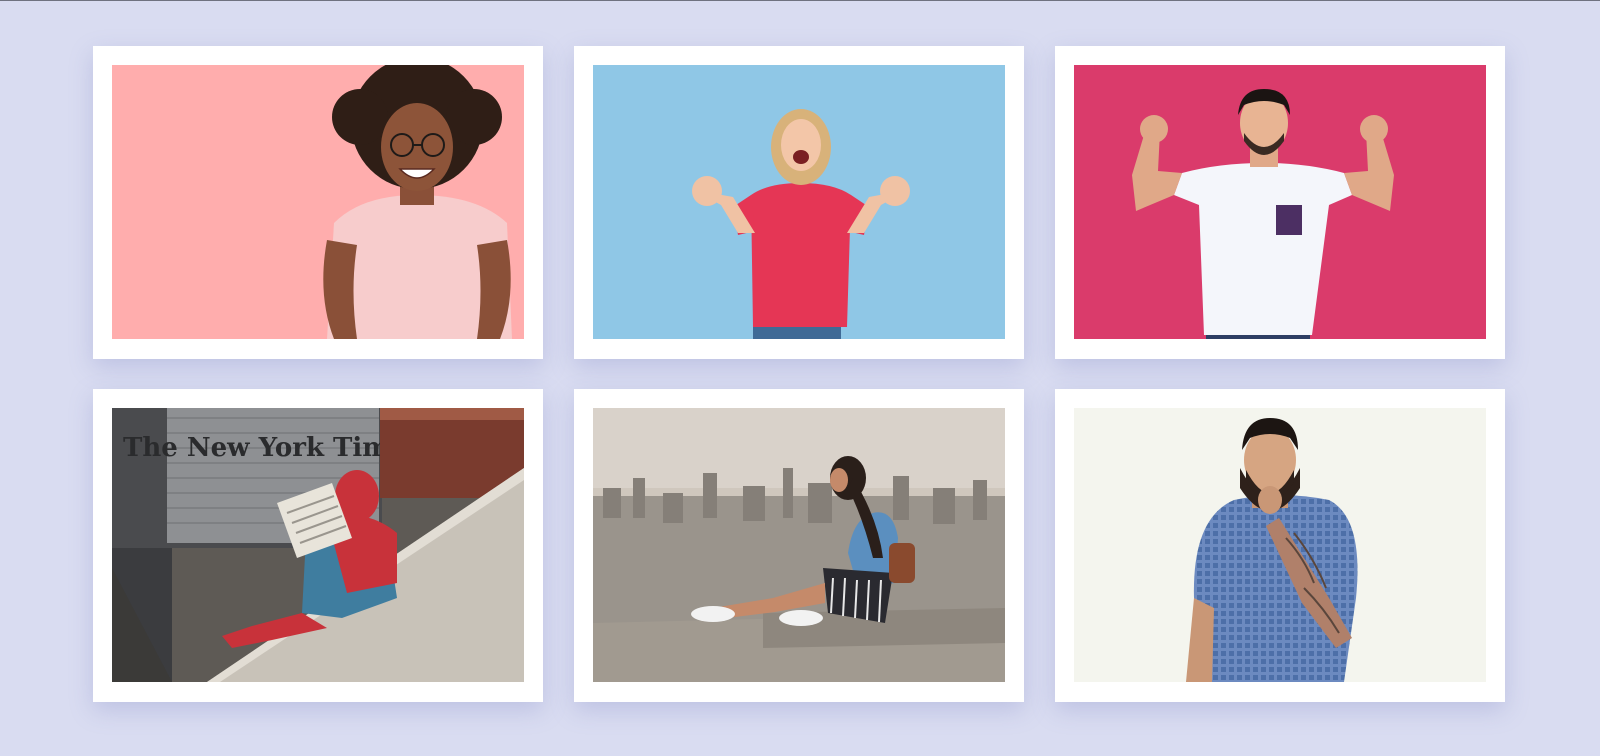 Image resolution: width=1600 pixels, height=756 pixels. I want to click on nyt-sign-text: The New York Times, so click(272, 448).